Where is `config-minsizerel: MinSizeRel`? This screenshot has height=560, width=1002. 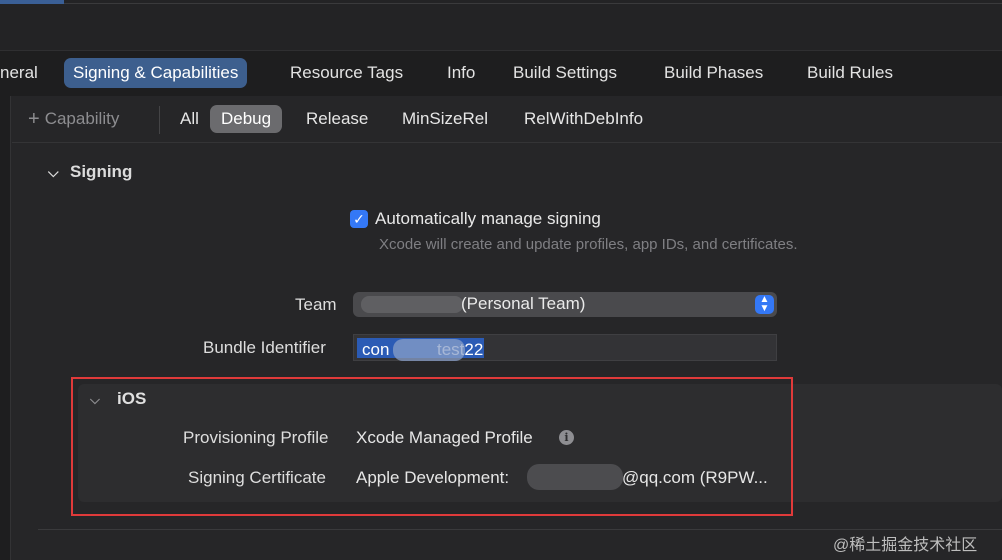 config-minsizerel: MinSizeRel is located at coordinates (445, 119).